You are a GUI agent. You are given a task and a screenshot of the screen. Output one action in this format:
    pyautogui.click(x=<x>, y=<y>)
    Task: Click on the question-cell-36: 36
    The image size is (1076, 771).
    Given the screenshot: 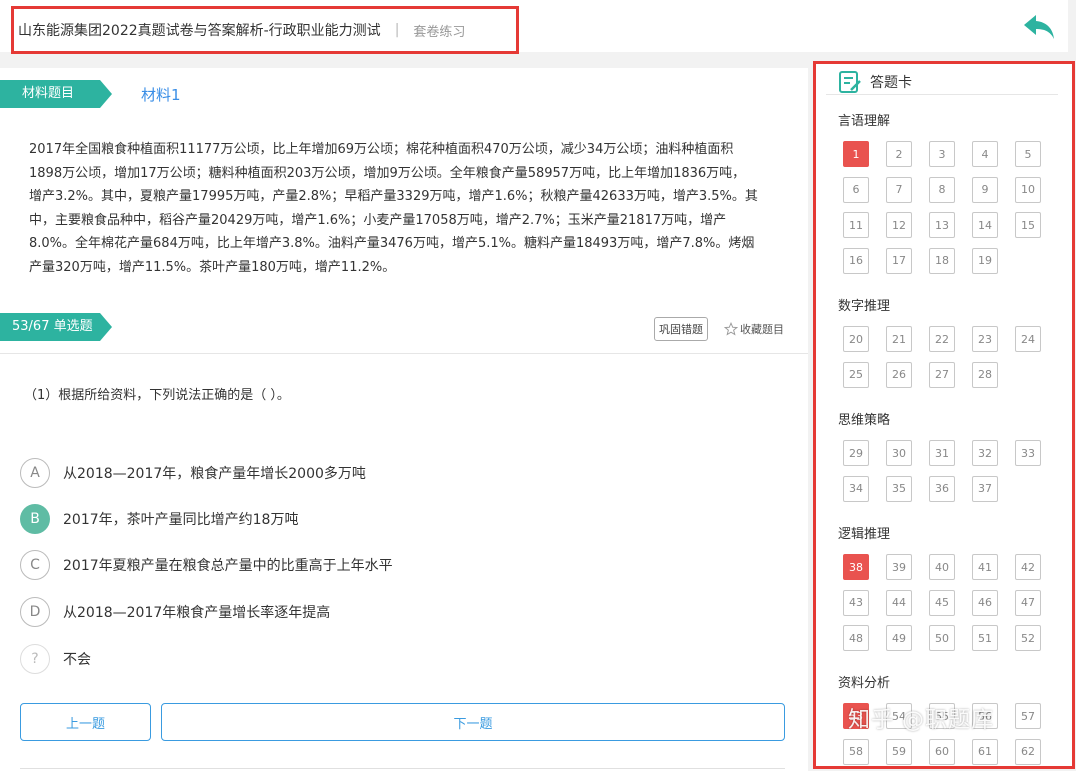 What is the action you would take?
    pyautogui.click(x=942, y=488)
    